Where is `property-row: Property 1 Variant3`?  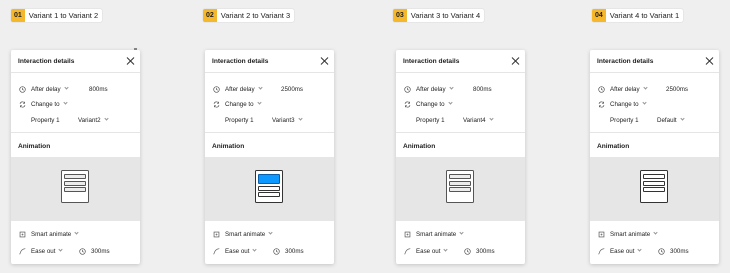
property-row: Property 1 Variant3 is located at coordinates (269, 120).